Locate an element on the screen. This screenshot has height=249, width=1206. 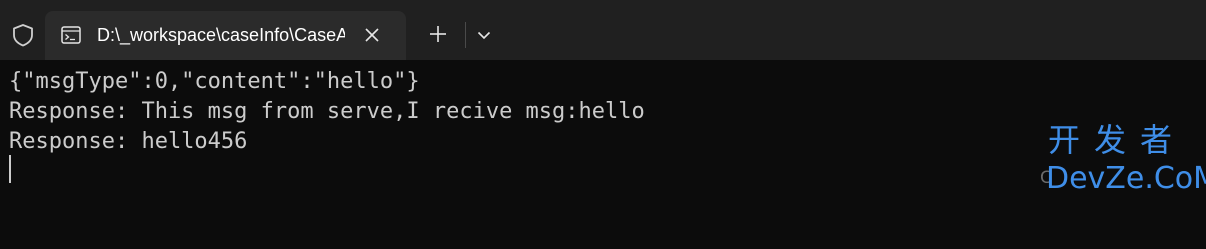
watermark: 开发者 C DevZe.CoM is located at coordinates (1123, 183).